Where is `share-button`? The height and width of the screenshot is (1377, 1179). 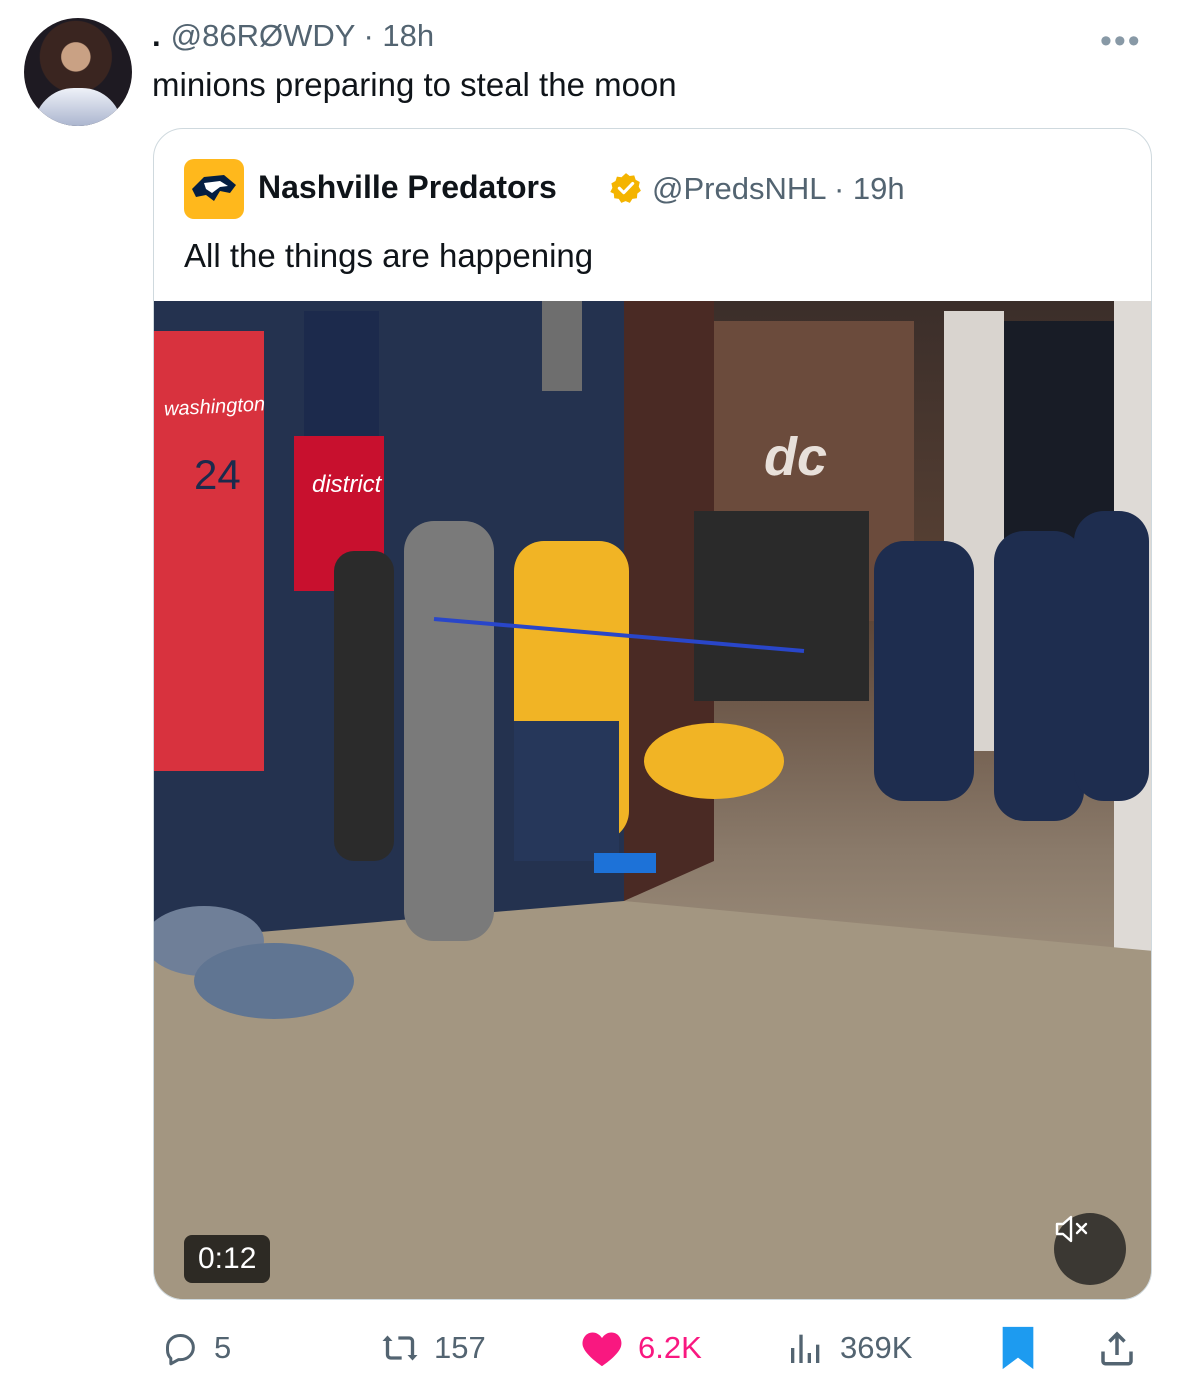 share-button is located at coordinates (1124, 1348).